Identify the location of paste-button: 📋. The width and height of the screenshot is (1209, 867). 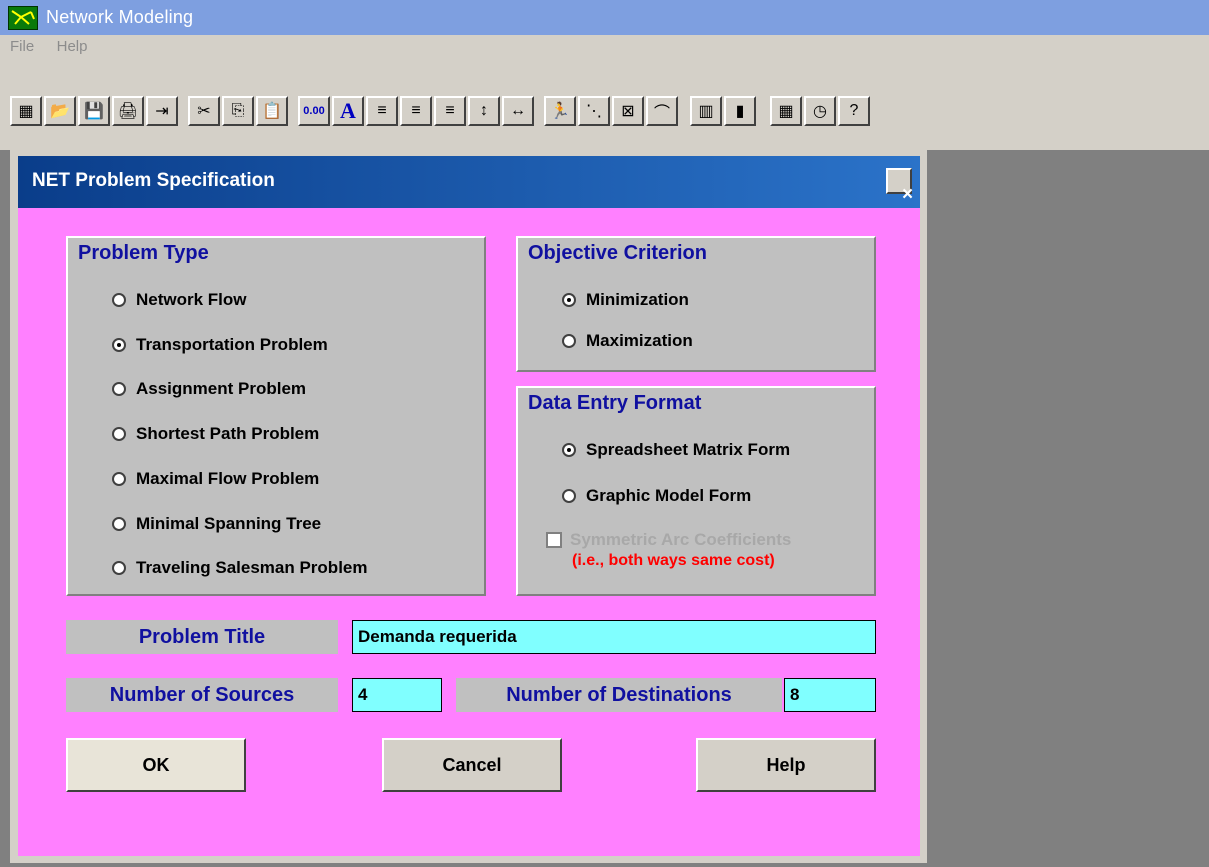
(272, 111).